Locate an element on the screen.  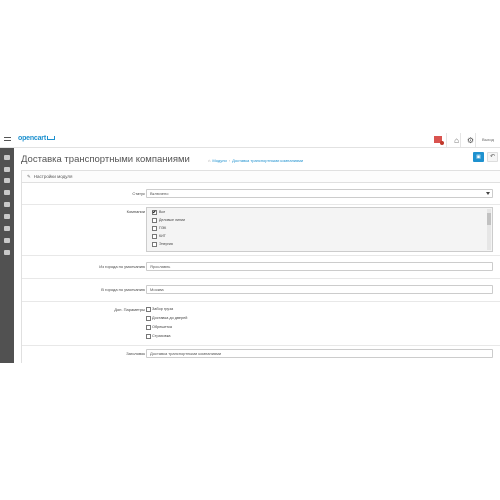
cart-icon is located at coordinates (50, 138).